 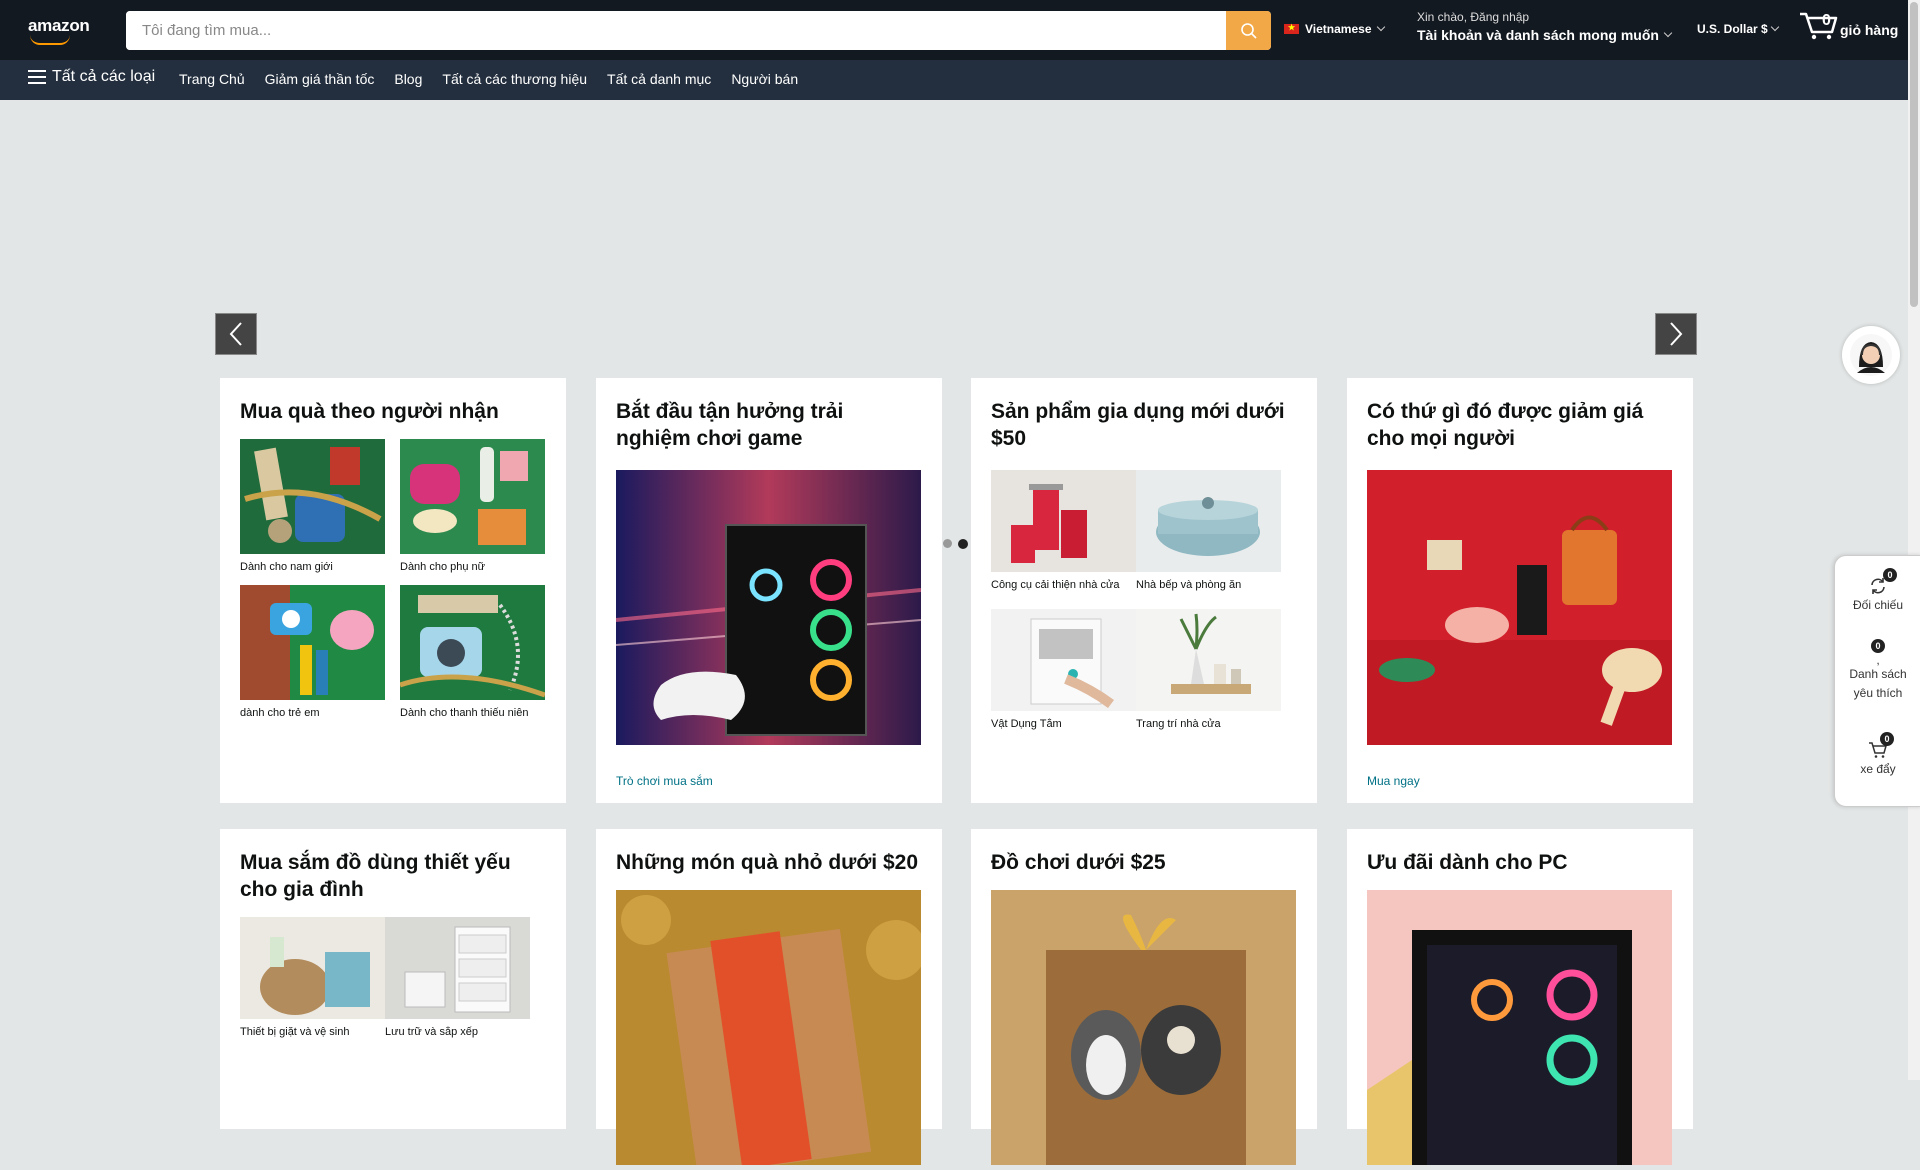 What do you see at coordinates (659, 79) in the screenshot?
I see `nav-link-all-categories: Tất cả danh mục` at bounding box center [659, 79].